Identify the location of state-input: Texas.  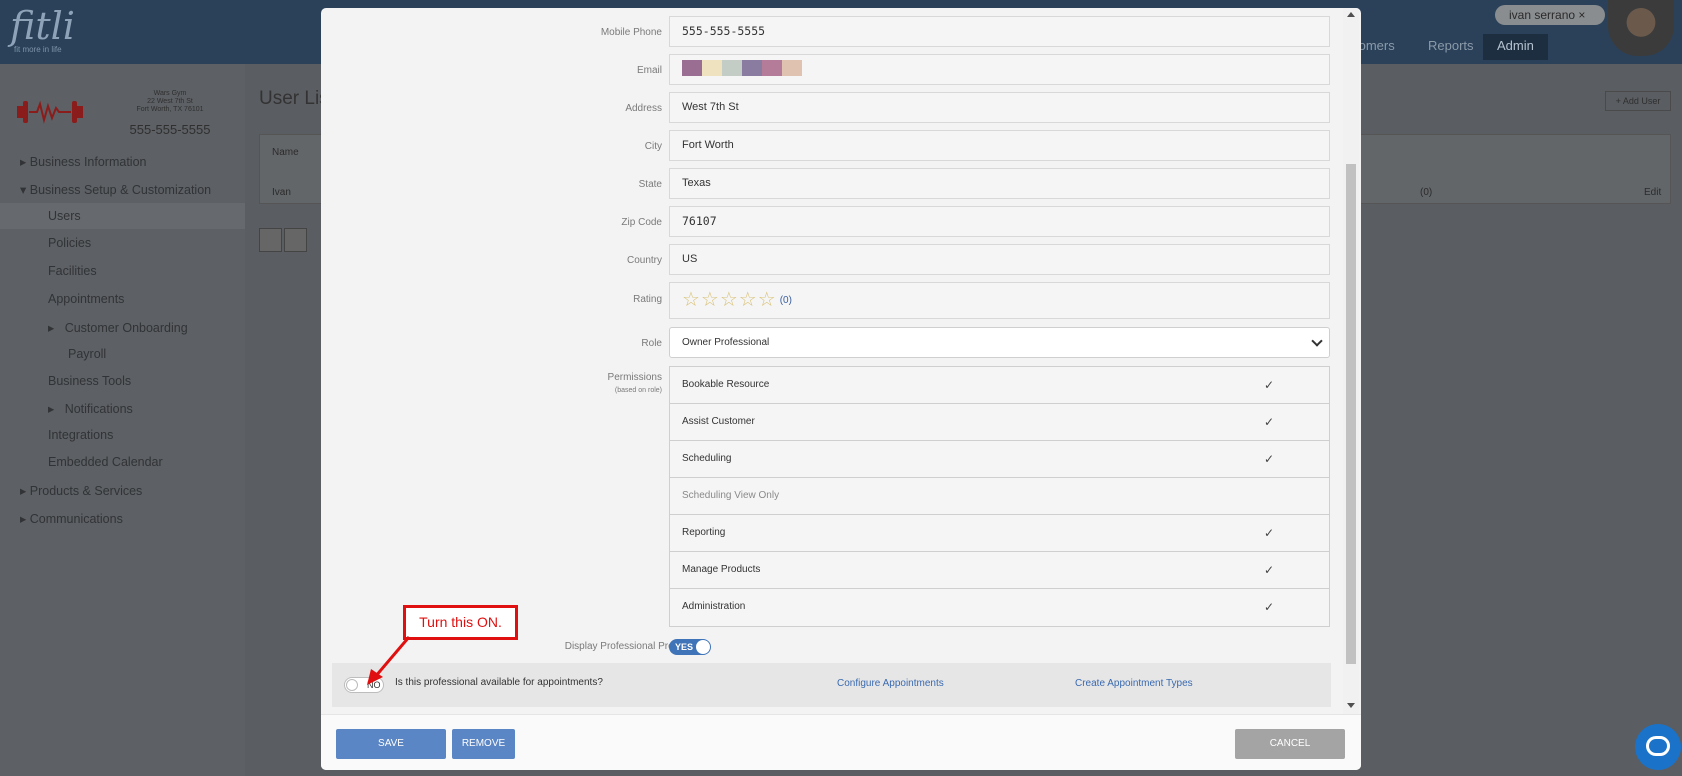
(999, 183).